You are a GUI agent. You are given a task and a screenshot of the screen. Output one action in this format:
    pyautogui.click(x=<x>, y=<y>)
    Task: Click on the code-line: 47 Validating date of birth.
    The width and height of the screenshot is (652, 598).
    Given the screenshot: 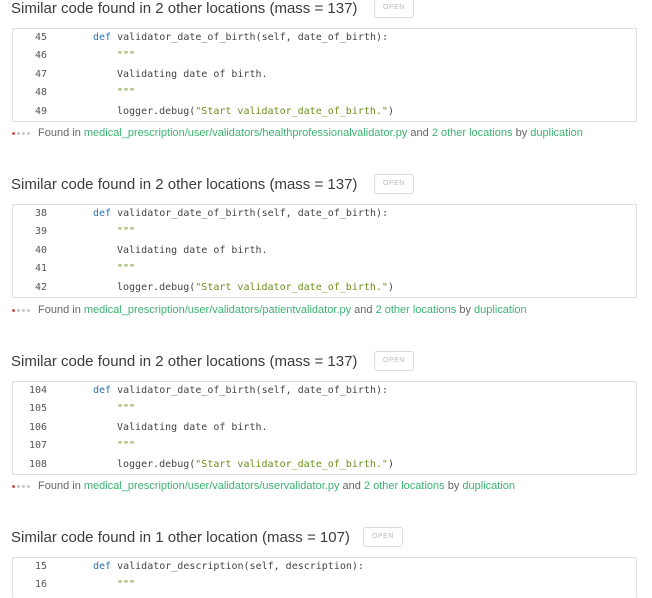 What is the action you would take?
    pyautogui.click(x=324, y=75)
    